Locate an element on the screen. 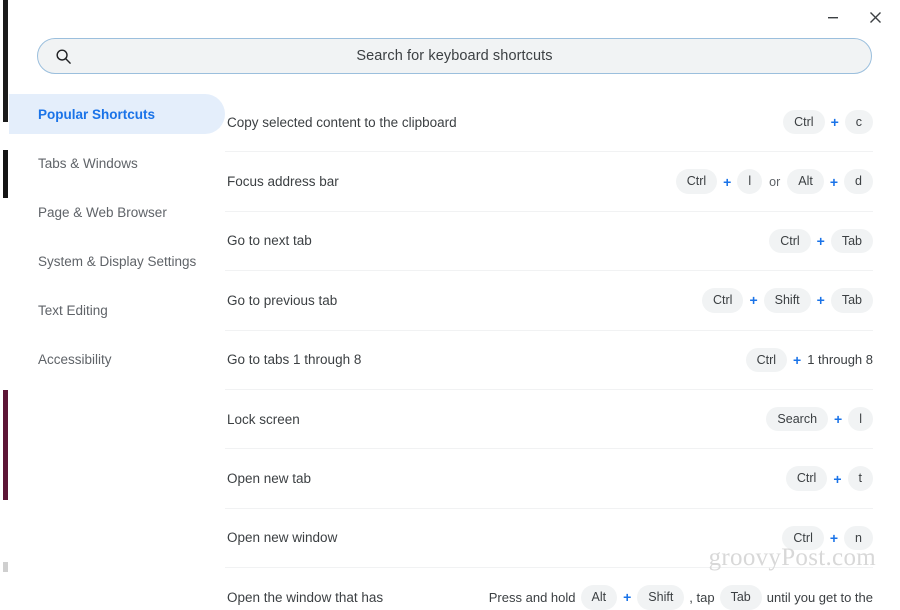  sidebar-item-accessibility: Accessibility is located at coordinates (117, 359).